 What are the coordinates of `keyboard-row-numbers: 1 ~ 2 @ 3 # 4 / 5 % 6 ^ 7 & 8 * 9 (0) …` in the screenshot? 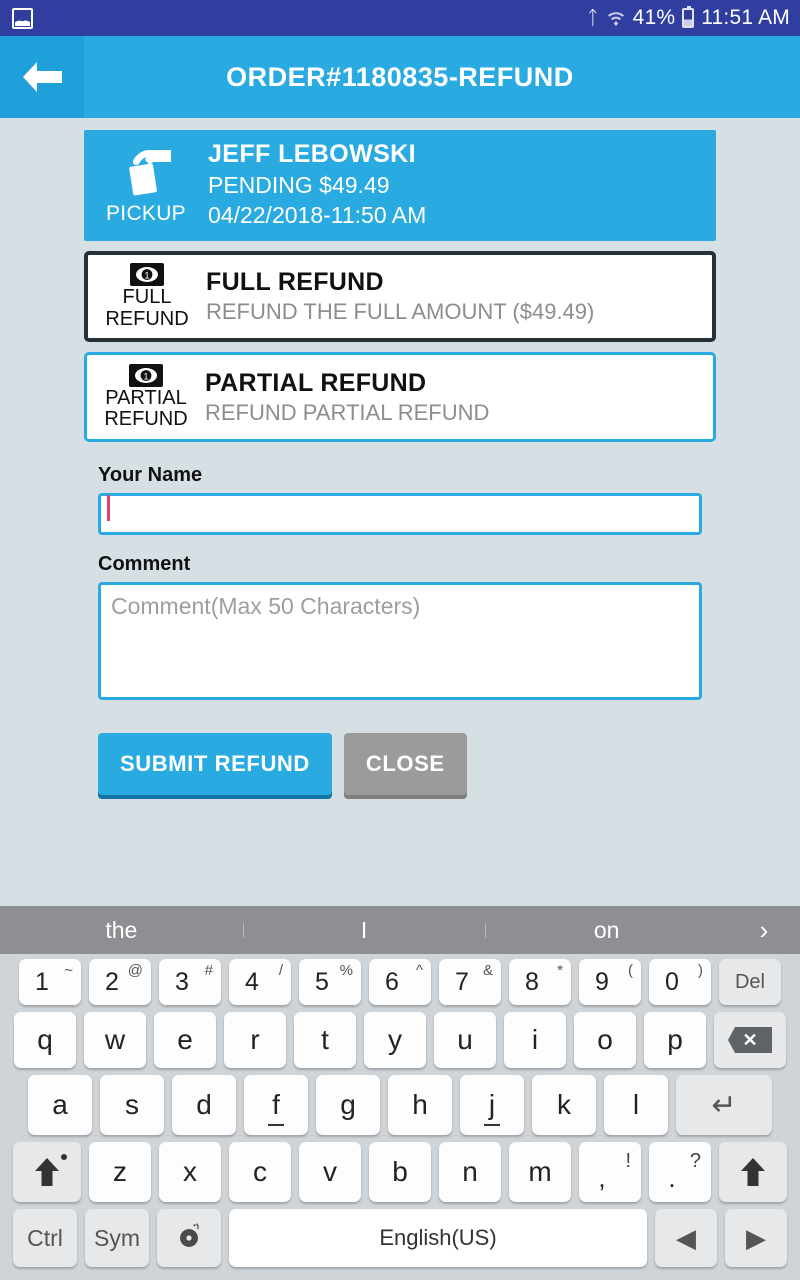 It's located at (400, 982).